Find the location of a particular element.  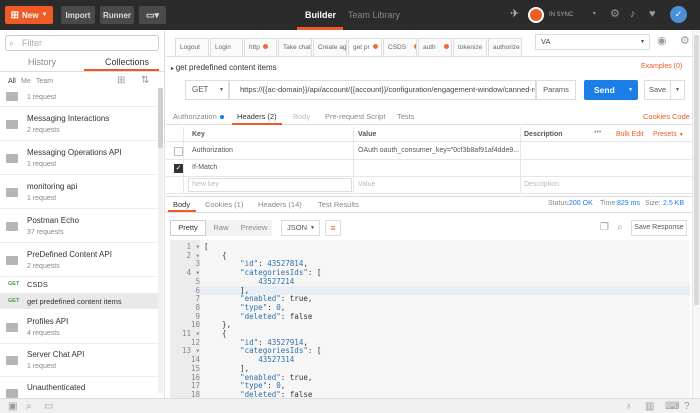

console-icon: ▭ is located at coordinates (48, 406).